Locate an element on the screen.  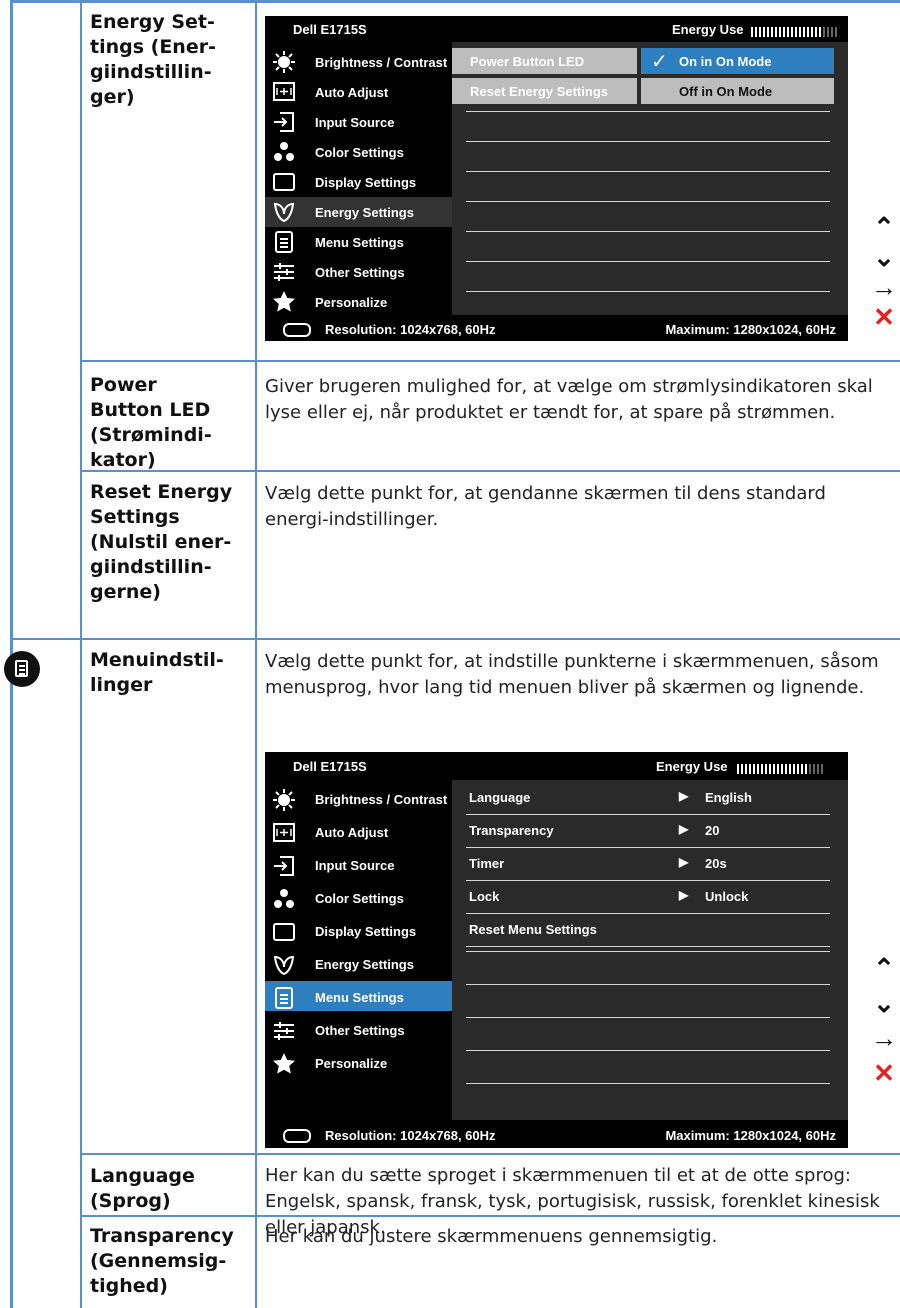
osd-menu-item-label: Other Settings is located at coordinates (360, 272).